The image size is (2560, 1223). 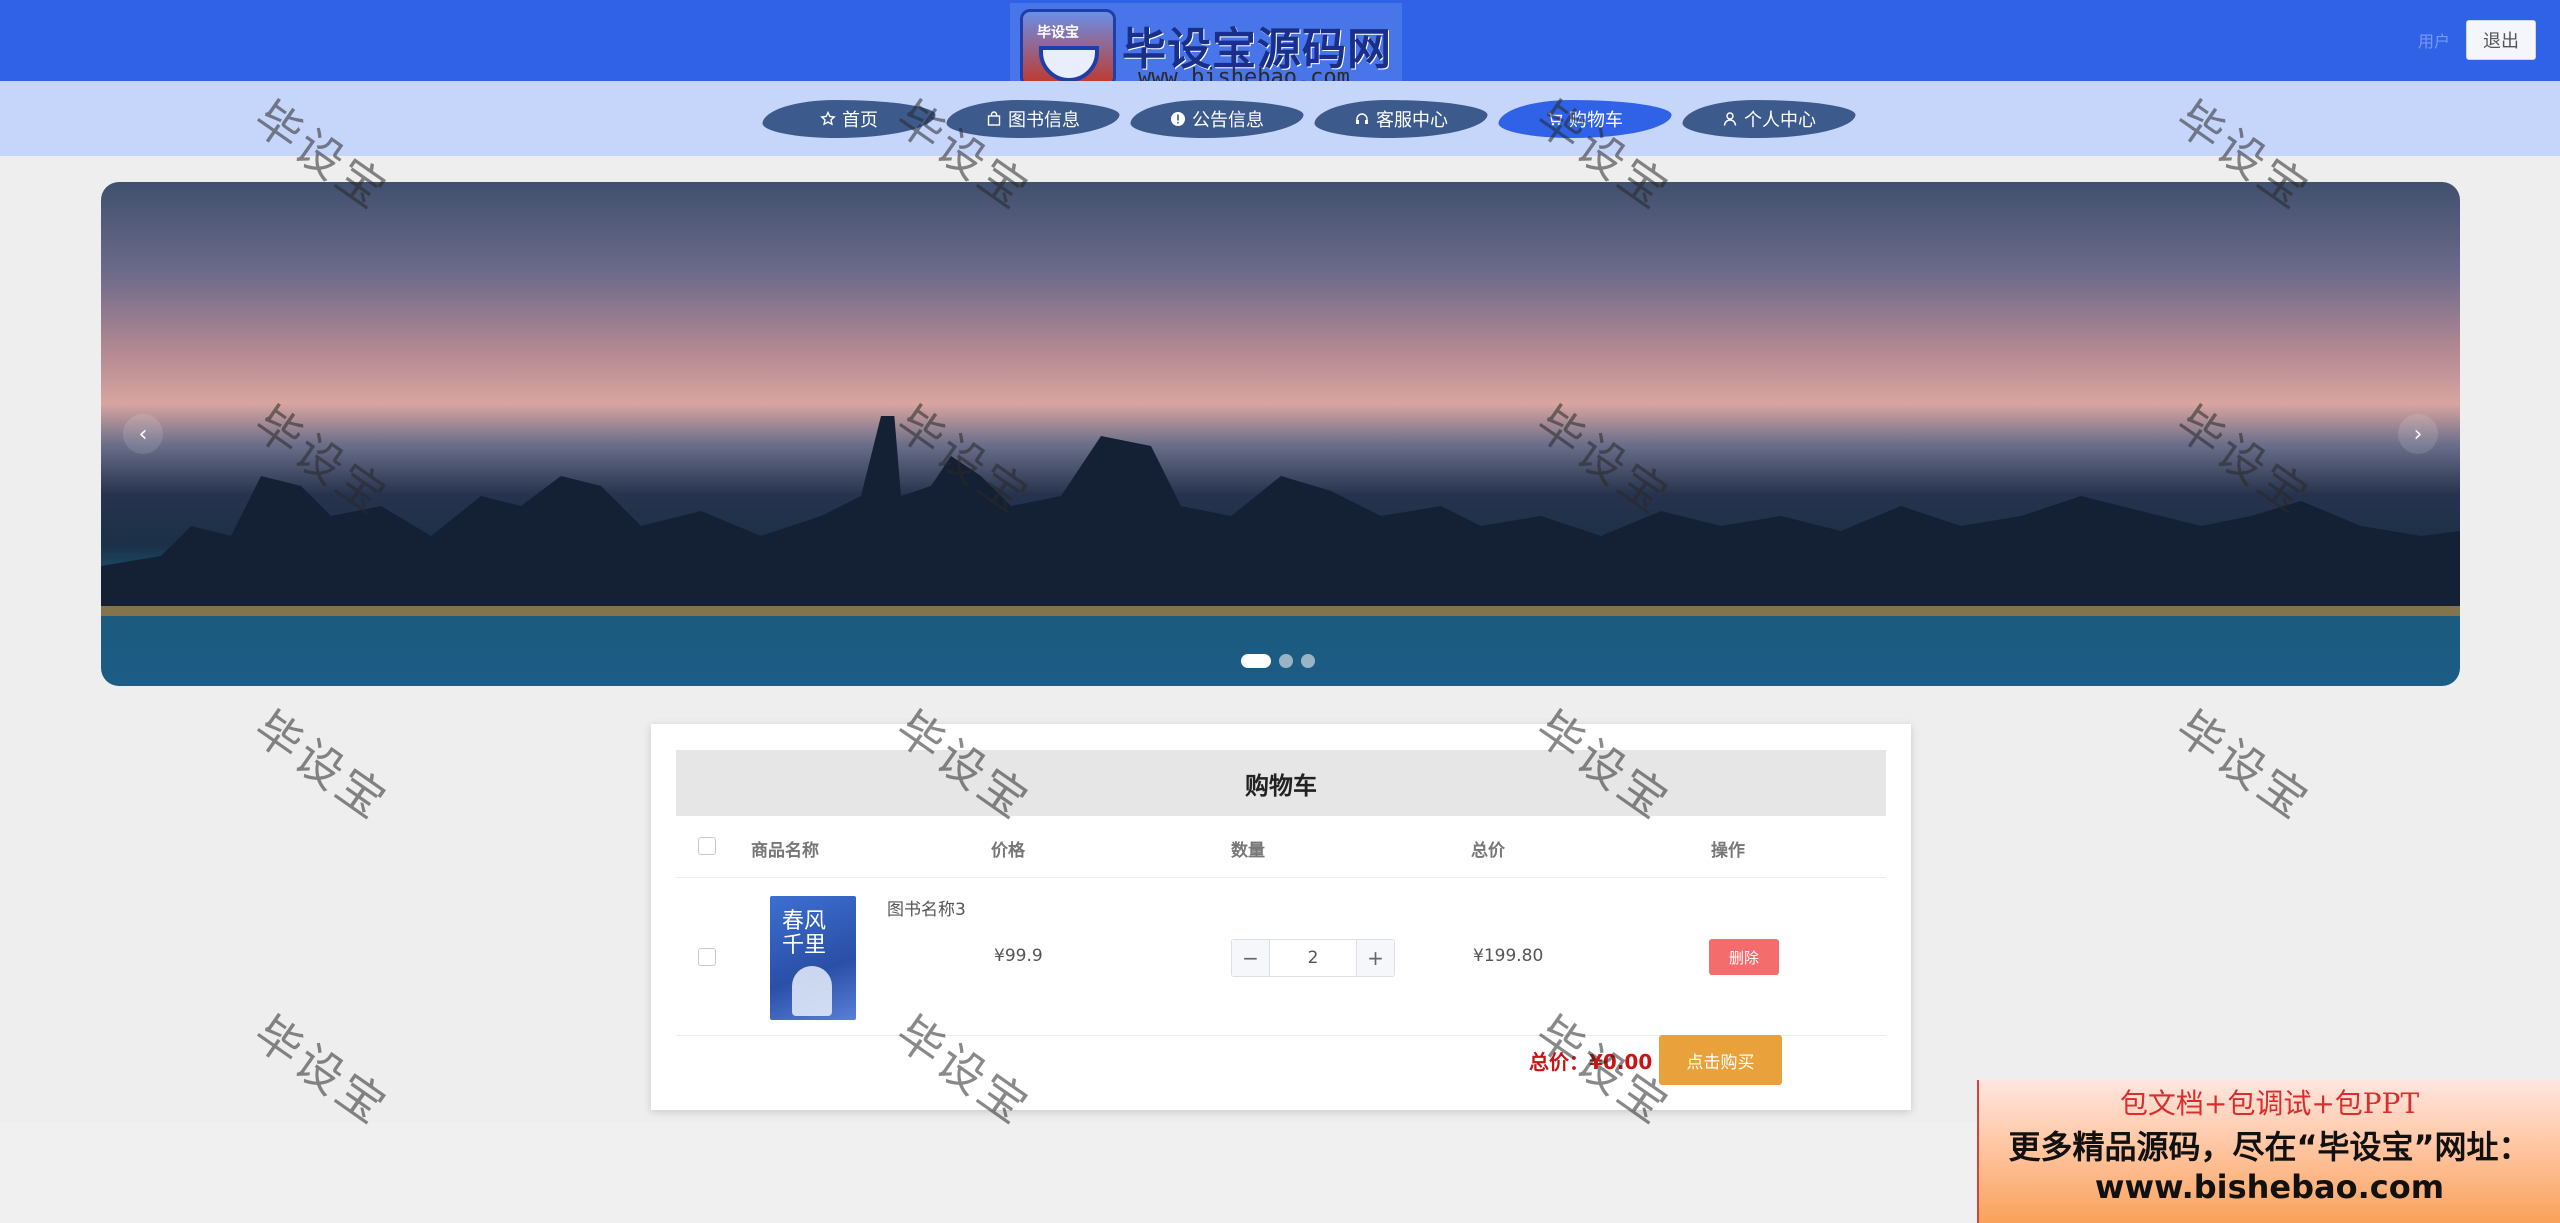 What do you see at coordinates (1508, 956) in the screenshot?
I see `item-total: ¥199.80` at bounding box center [1508, 956].